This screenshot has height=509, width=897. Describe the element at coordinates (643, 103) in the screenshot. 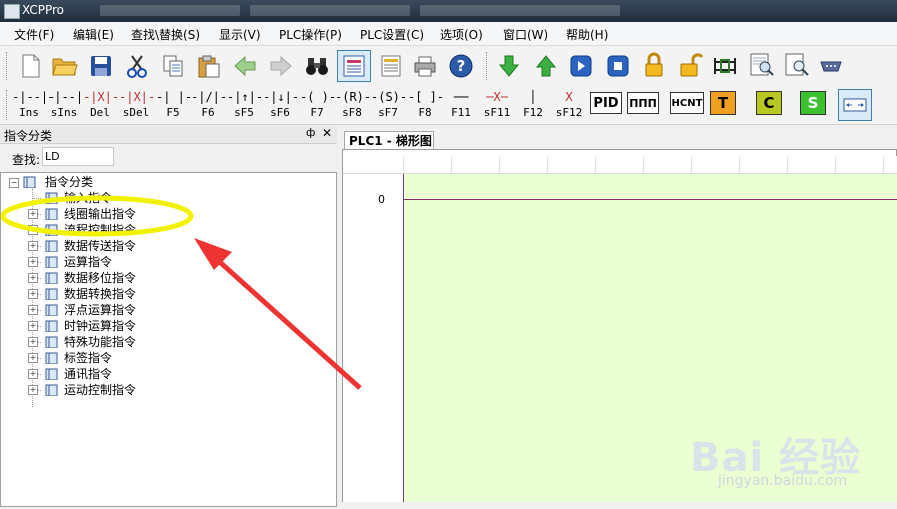

I see `pulse-button: ΠΠΠ` at that location.